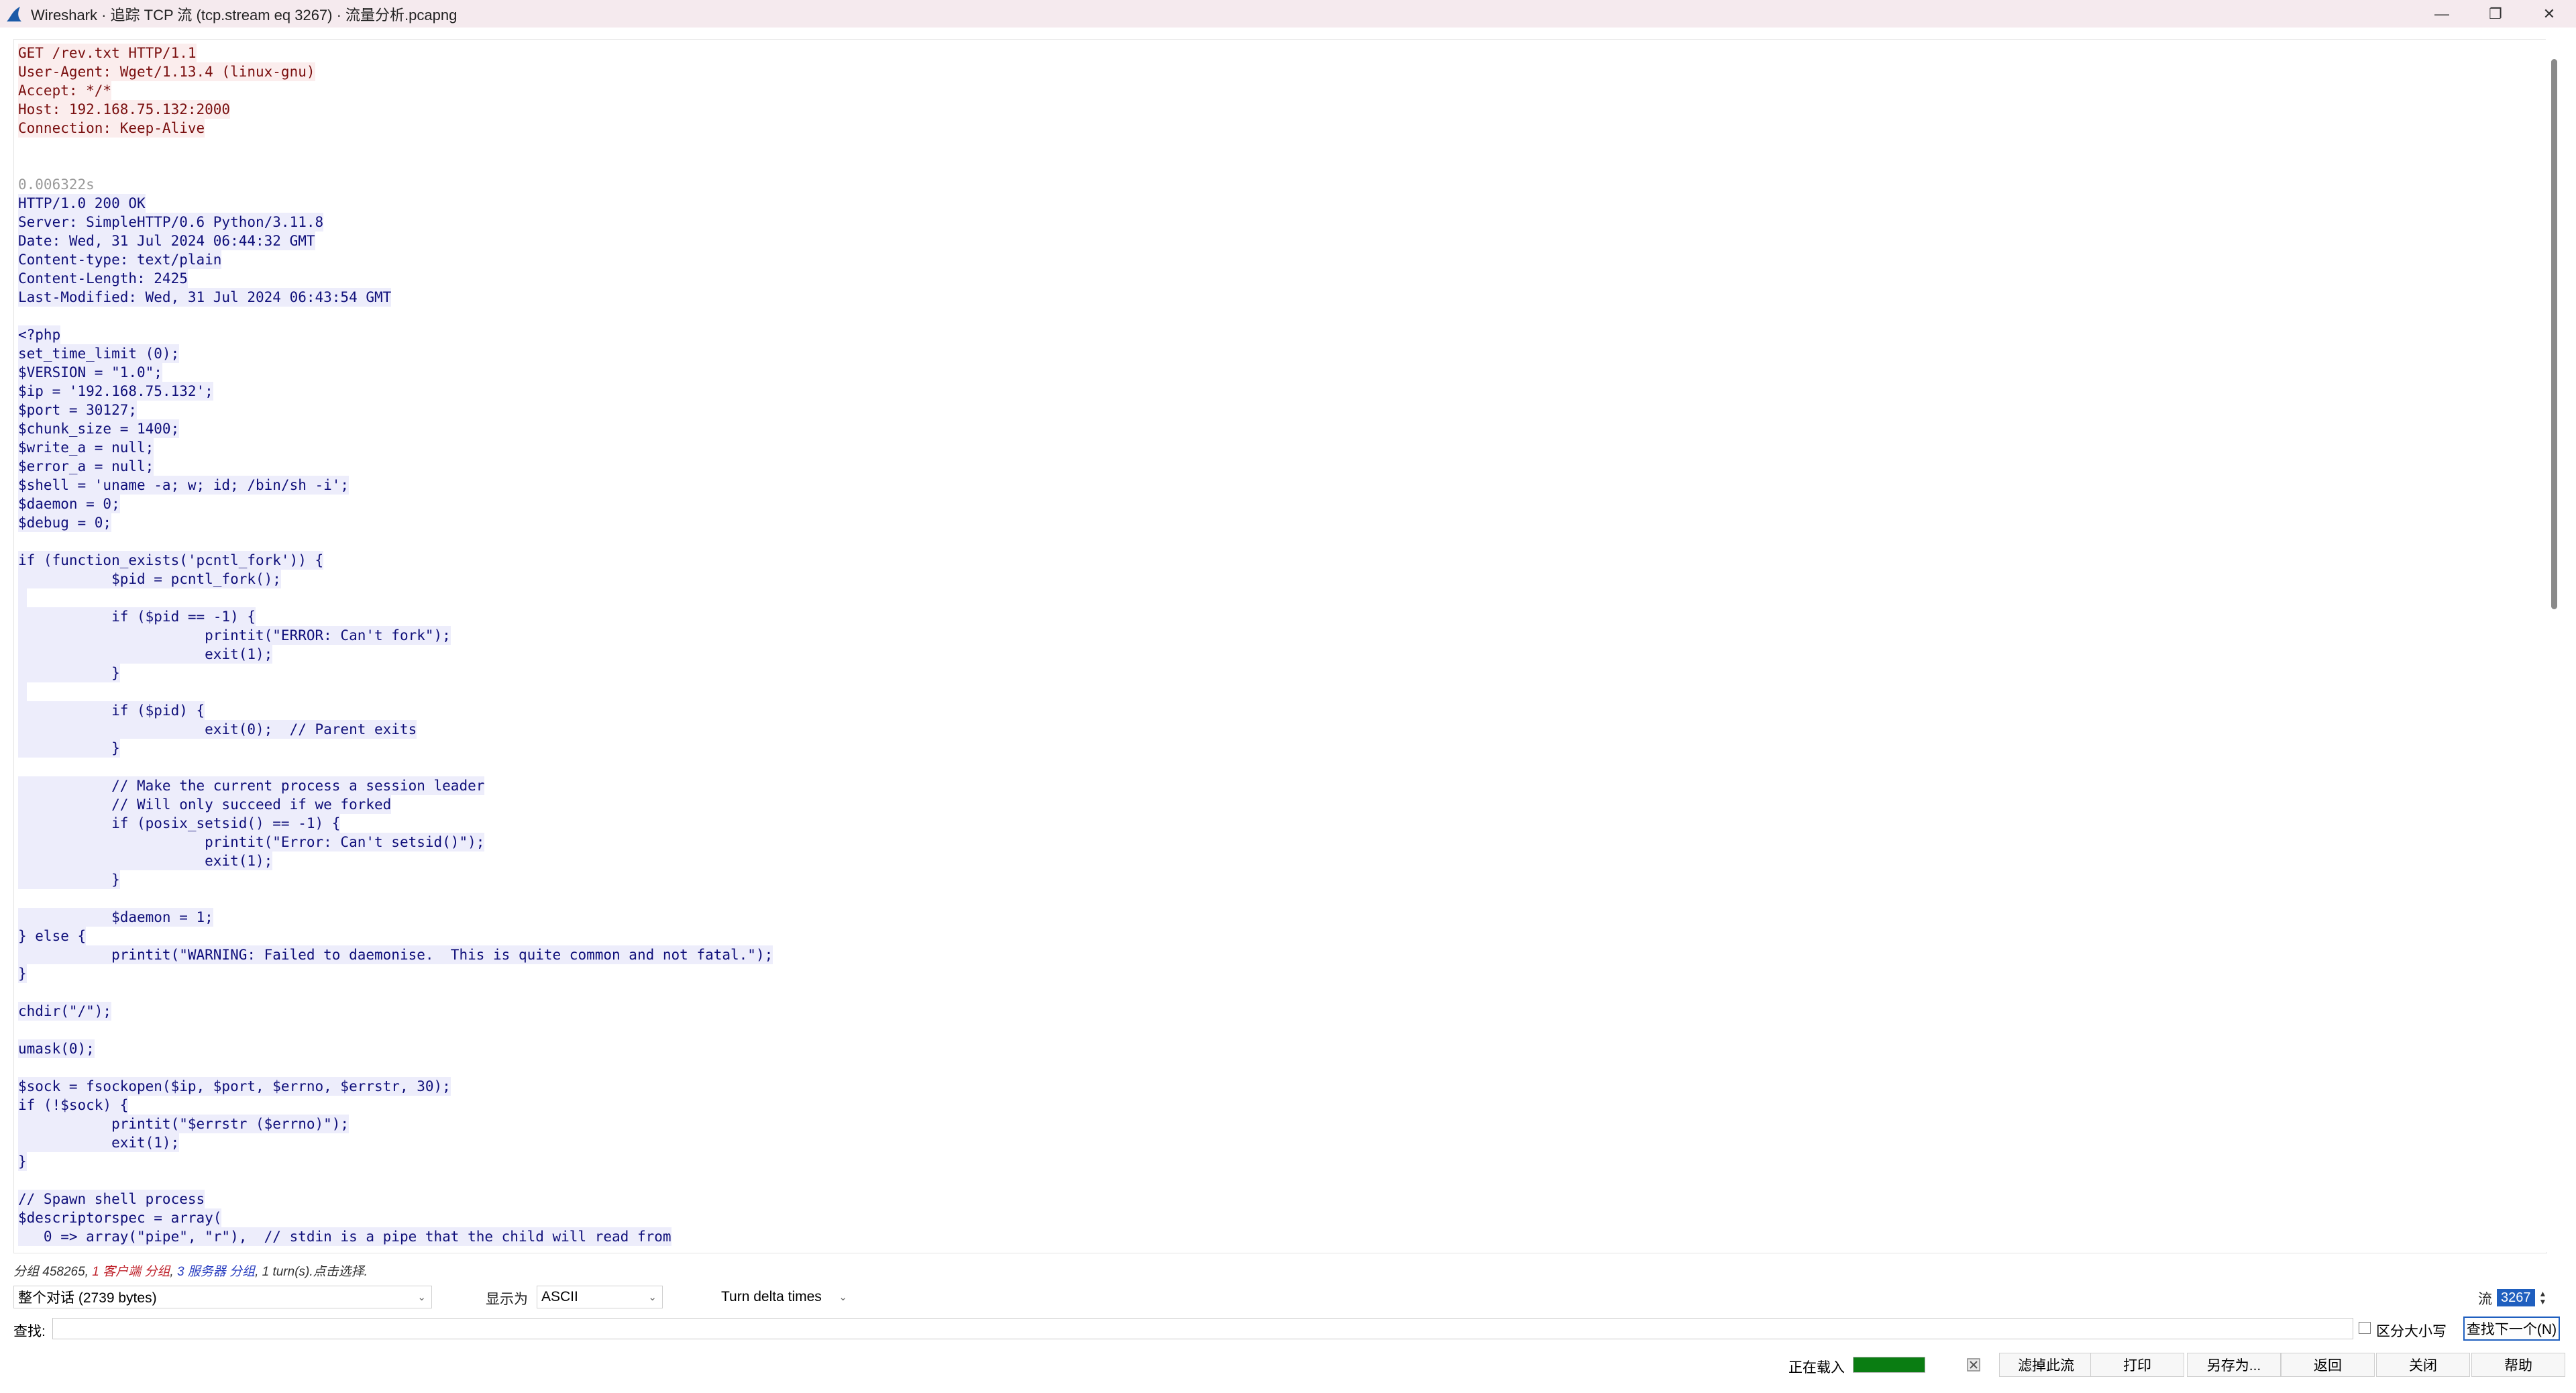  Describe the element at coordinates (395, 90) in the screenshot. I see `stream-line: Accept: */*` at that location.